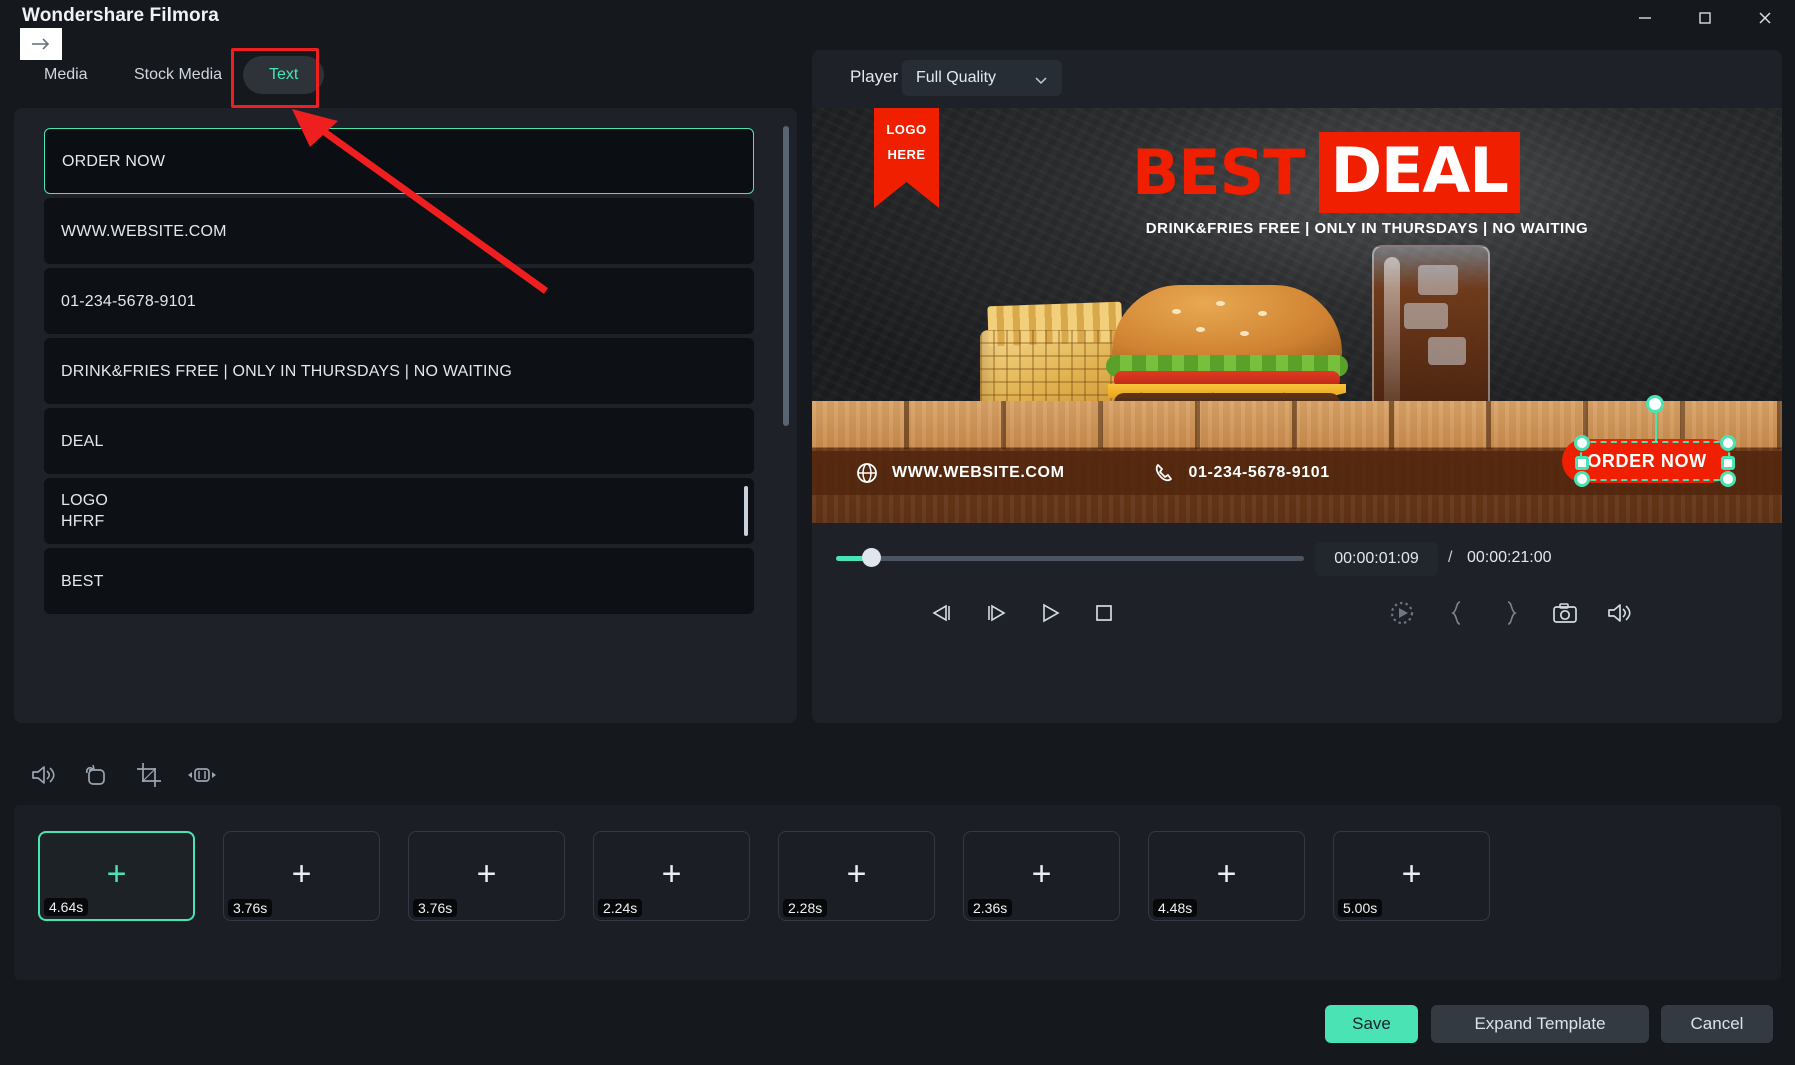 Image resolution: width=1795 pixels, height=1065 pixels. I want to click on fit-icon, so click(202, 775).